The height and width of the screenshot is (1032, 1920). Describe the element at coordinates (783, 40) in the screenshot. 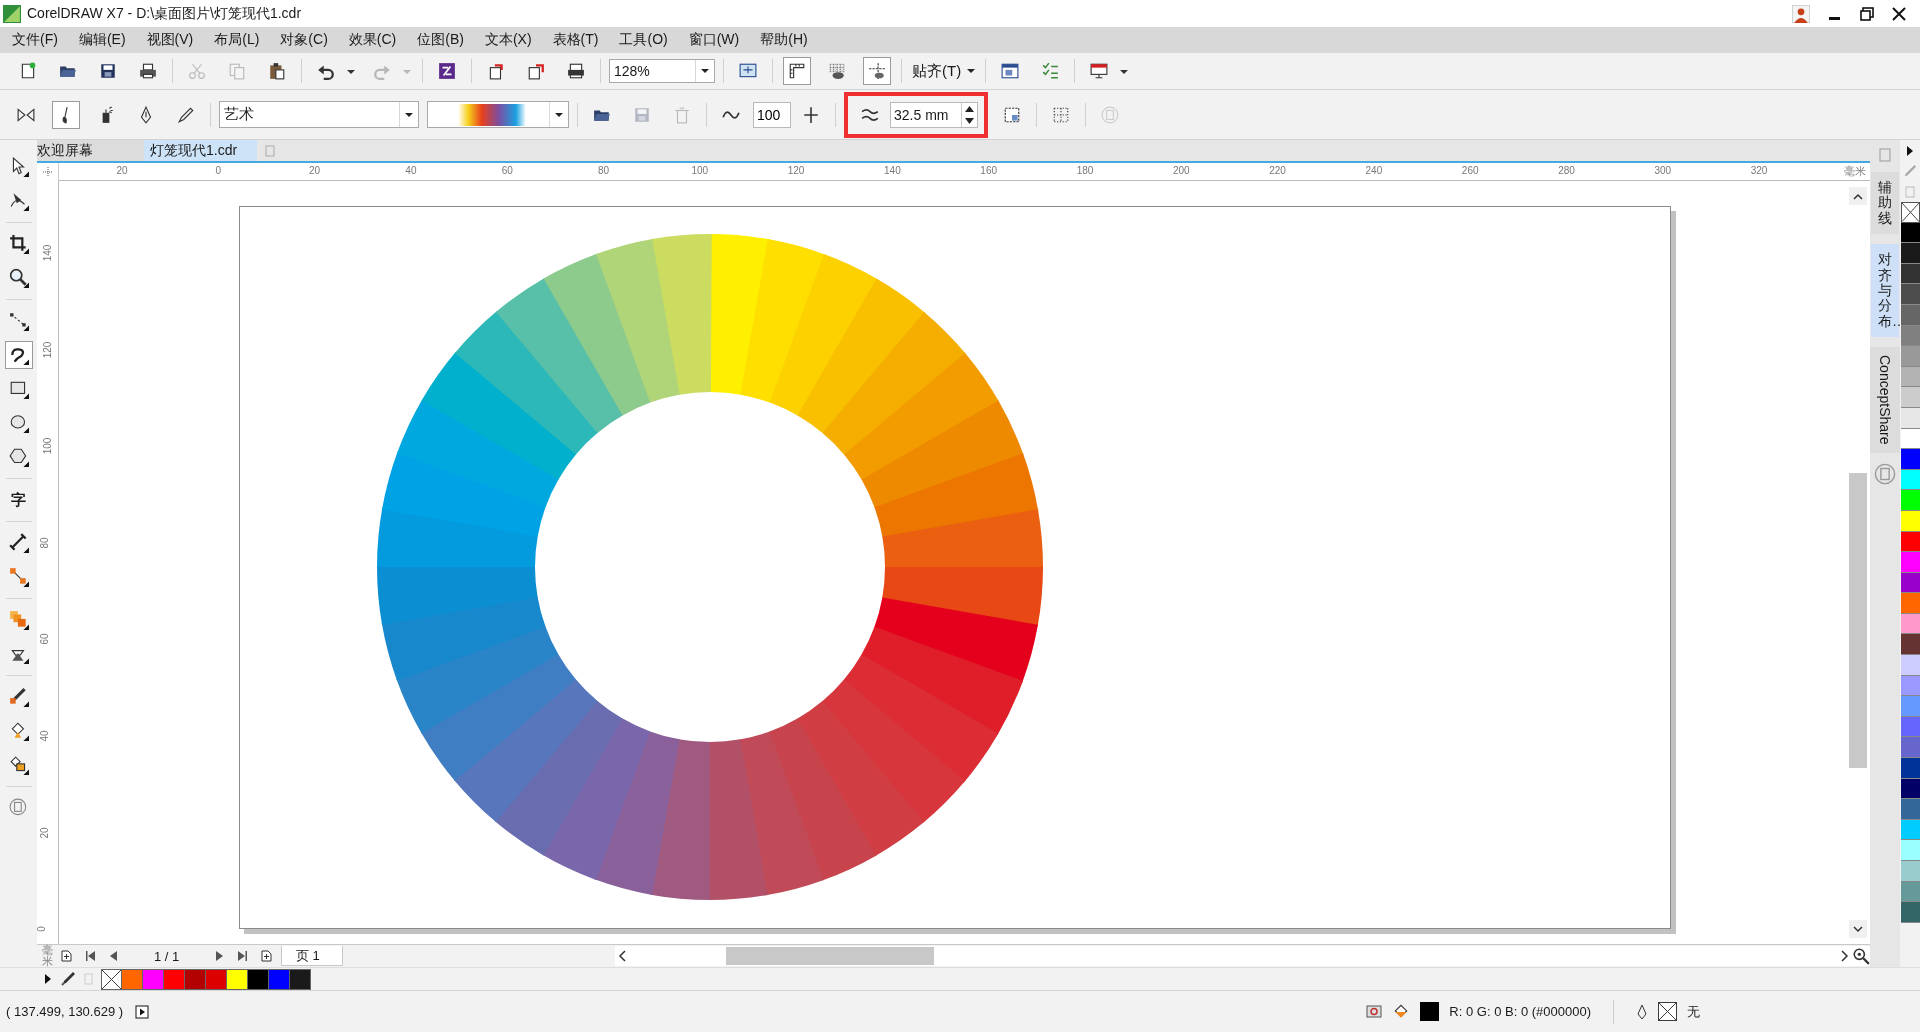

I see `menu-item: 帮助(H)` at that location.